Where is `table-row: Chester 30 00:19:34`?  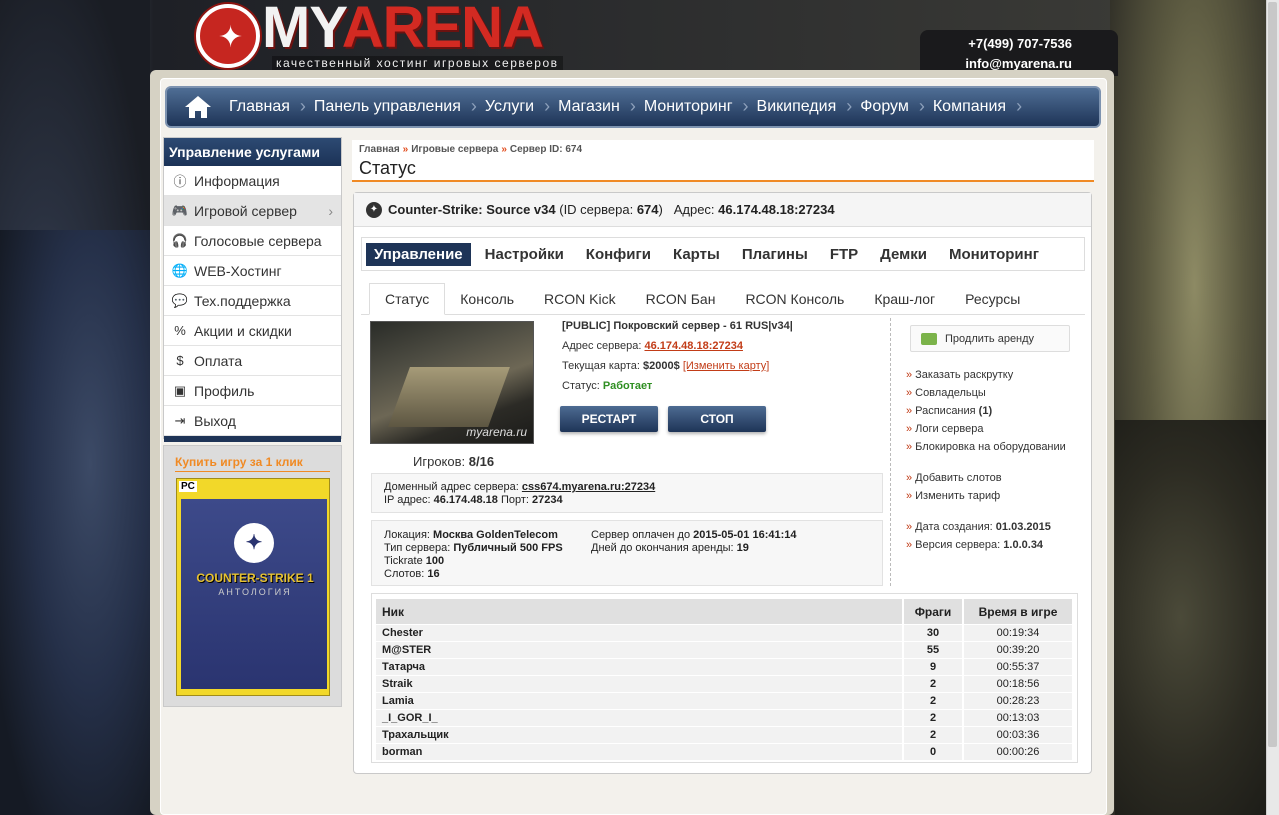 table-row: Chester 30 00:19:34 is located at coordinates (725, 633).